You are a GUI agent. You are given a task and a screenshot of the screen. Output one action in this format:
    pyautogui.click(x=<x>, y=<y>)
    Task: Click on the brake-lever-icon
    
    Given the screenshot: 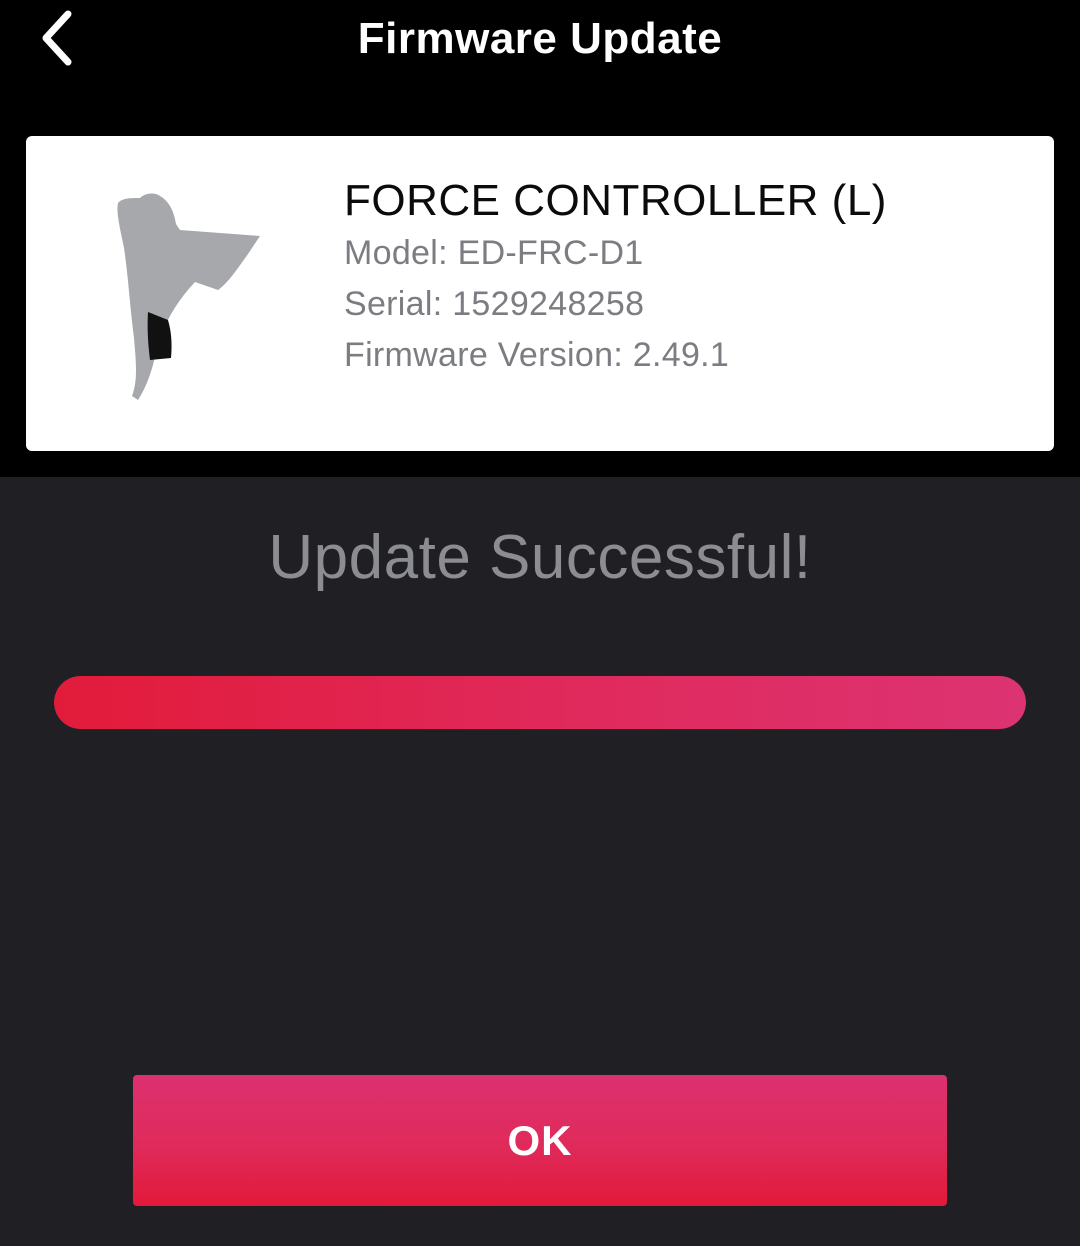 What is the action you would take?
    pyautogui.click(x=189, y=296)
    